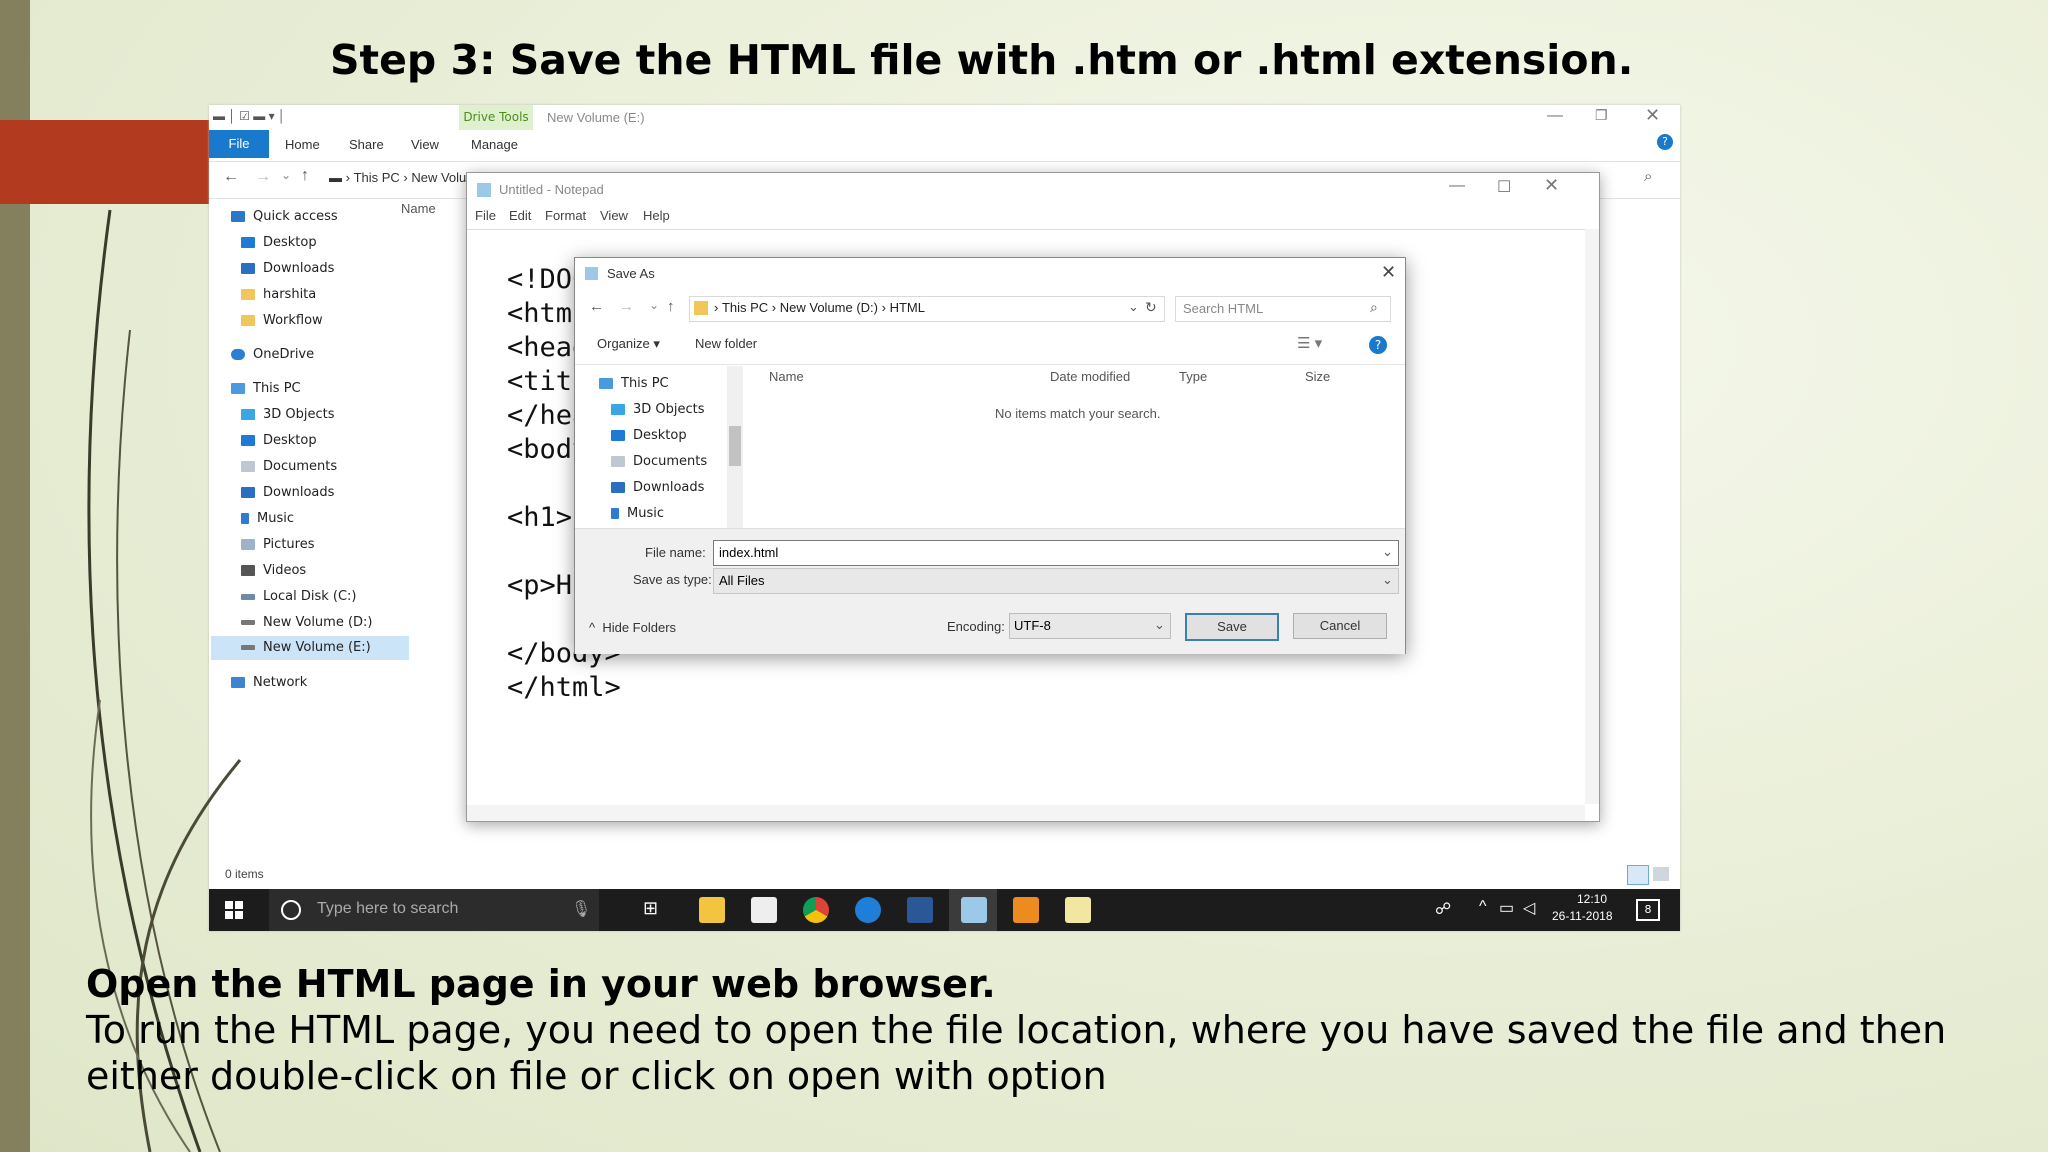 Image resolution: width=2048 pixels, height=1152 pixels. Describe the element at coordinates (786, 376) in the screenshot. I see `column-name: Name` at that location.